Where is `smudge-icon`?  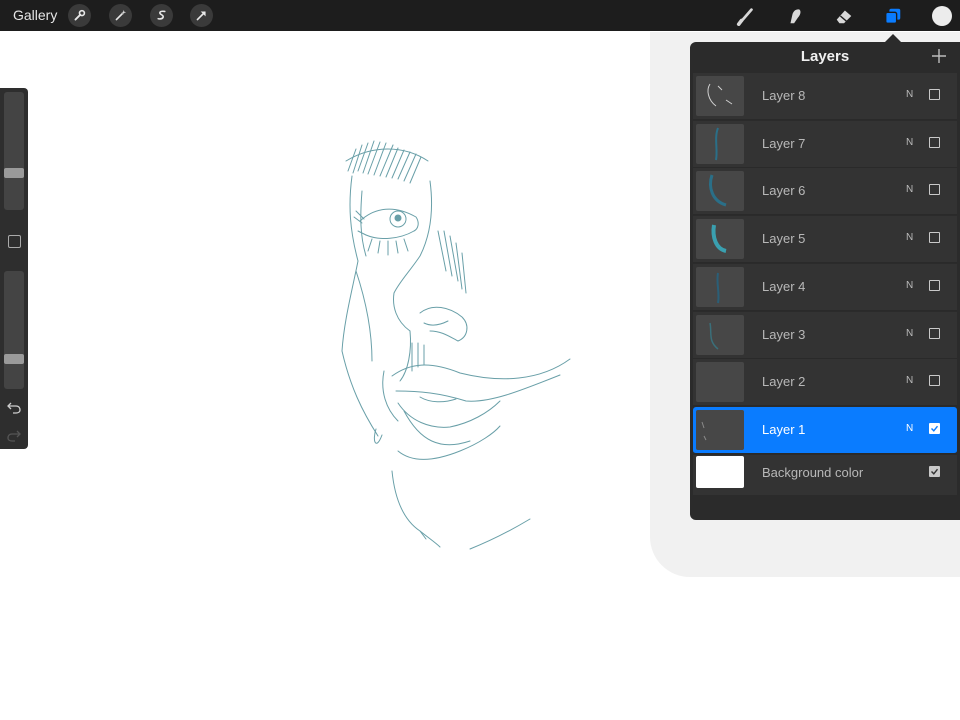
smudge-icon is located at coordinates (795, 16).